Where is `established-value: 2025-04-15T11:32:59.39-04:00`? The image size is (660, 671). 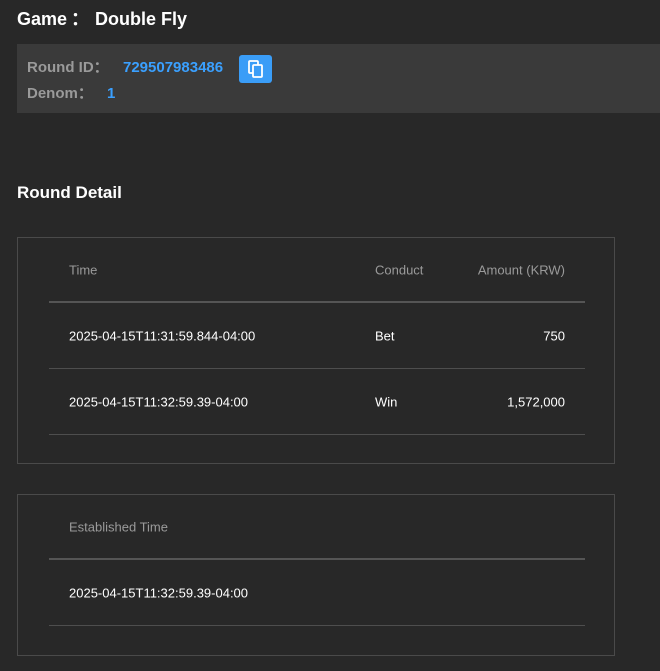 established-value: 2025-04-15T11:32:59.39-04:00 is located at coordinates (159, 592).